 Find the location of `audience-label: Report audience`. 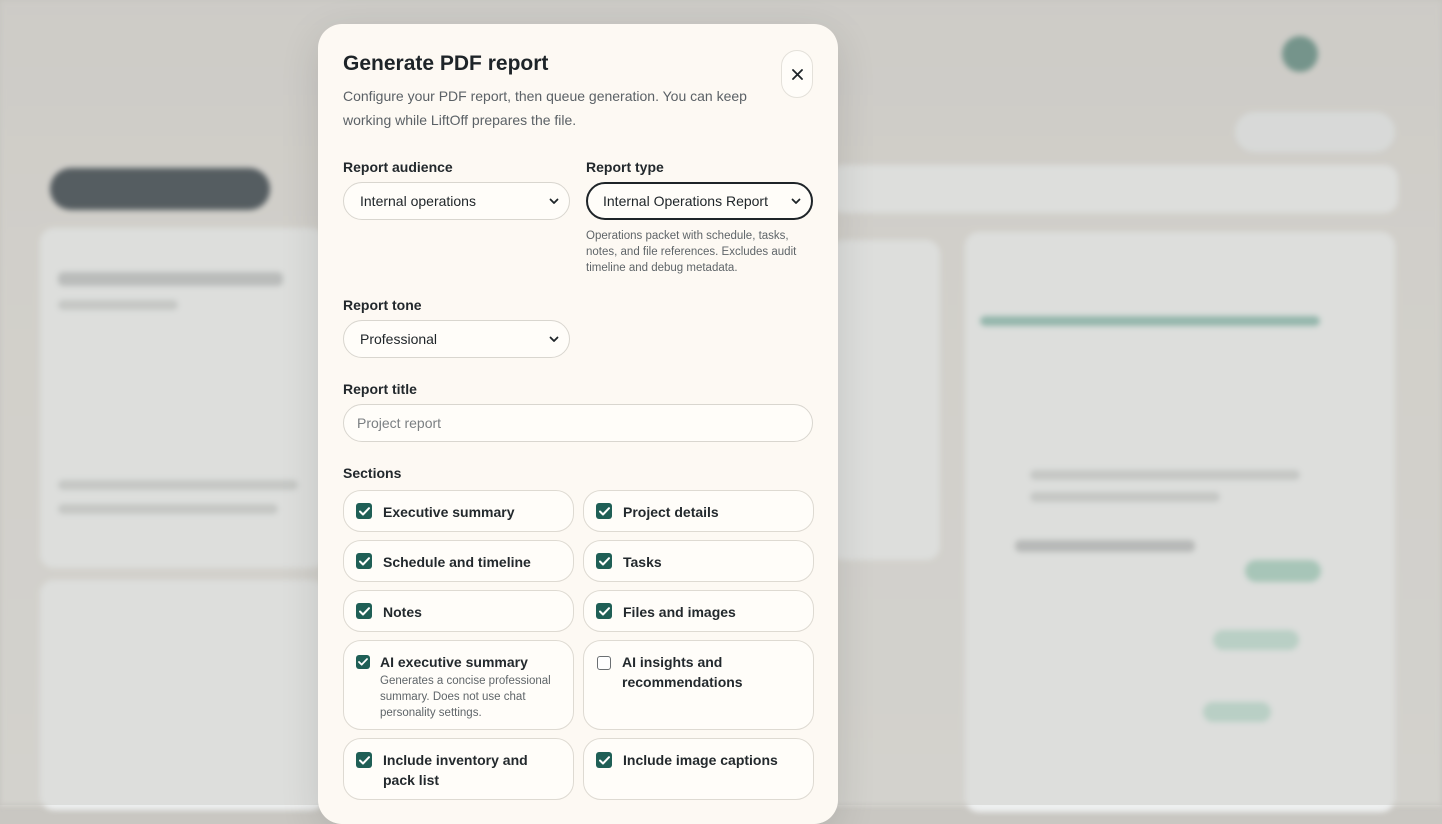

audience-label: Report audience is located at coordinates (398, 167).